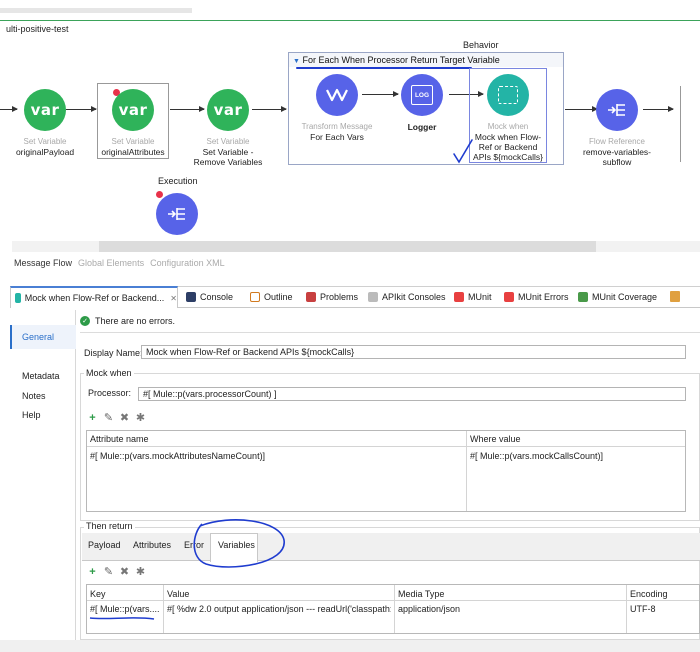 The width and height of the screenshot is (700, 652). What do you see at coordinates (311, 297) in the screenshot?
I see `problems-icon` at bounding box center [311, 297].